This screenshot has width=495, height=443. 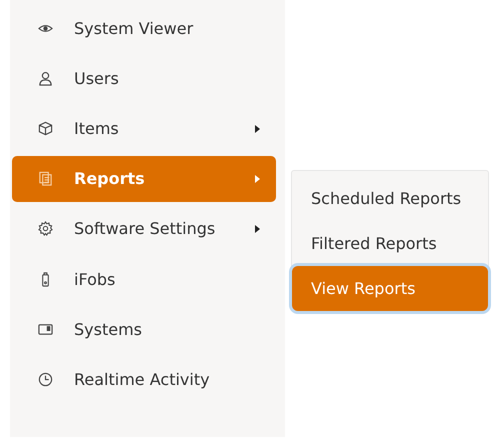 What do you see at coordinates (97, 78) in the screenshot?
I see `menu-label: Users` at bounding box center [97, 78].